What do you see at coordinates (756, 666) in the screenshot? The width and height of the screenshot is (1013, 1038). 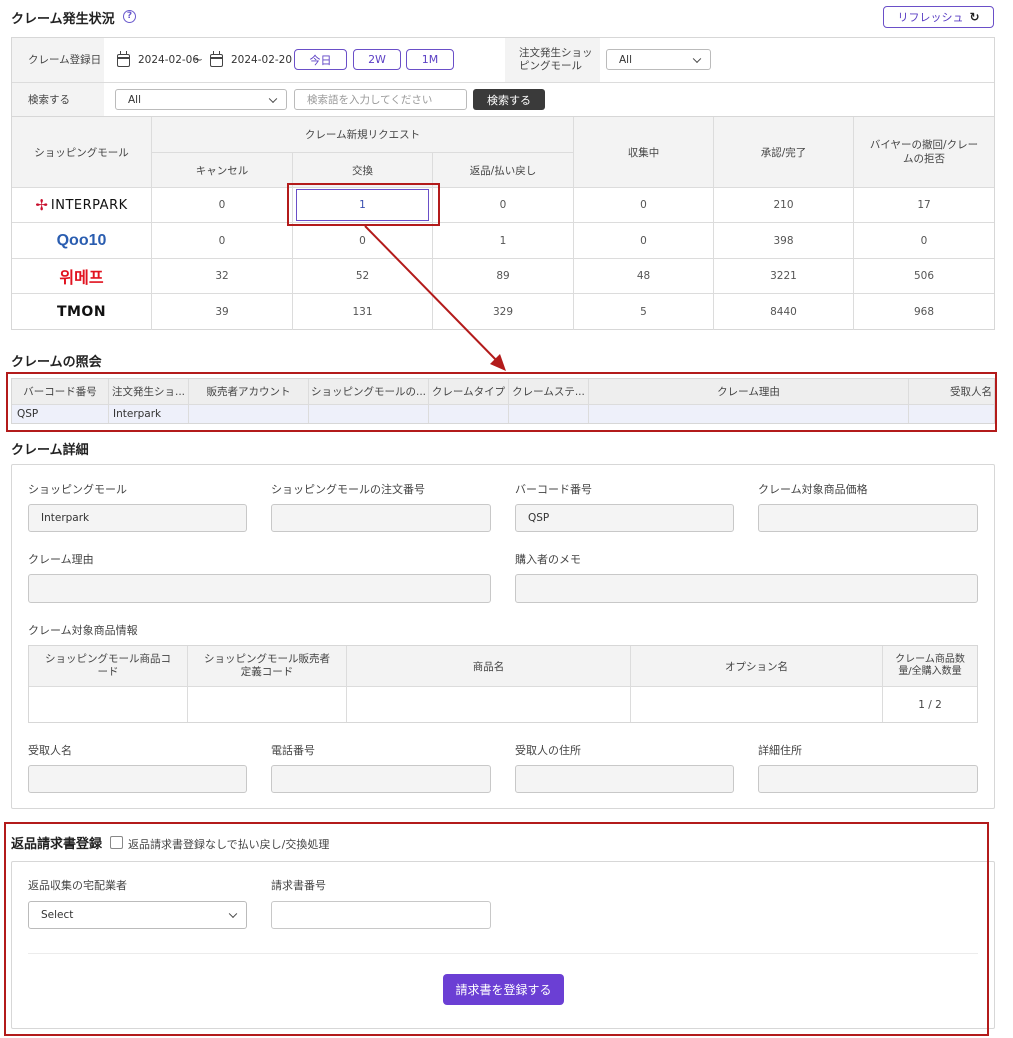 I see `product-col-option: オプション名` at bounding box center [756, 666].